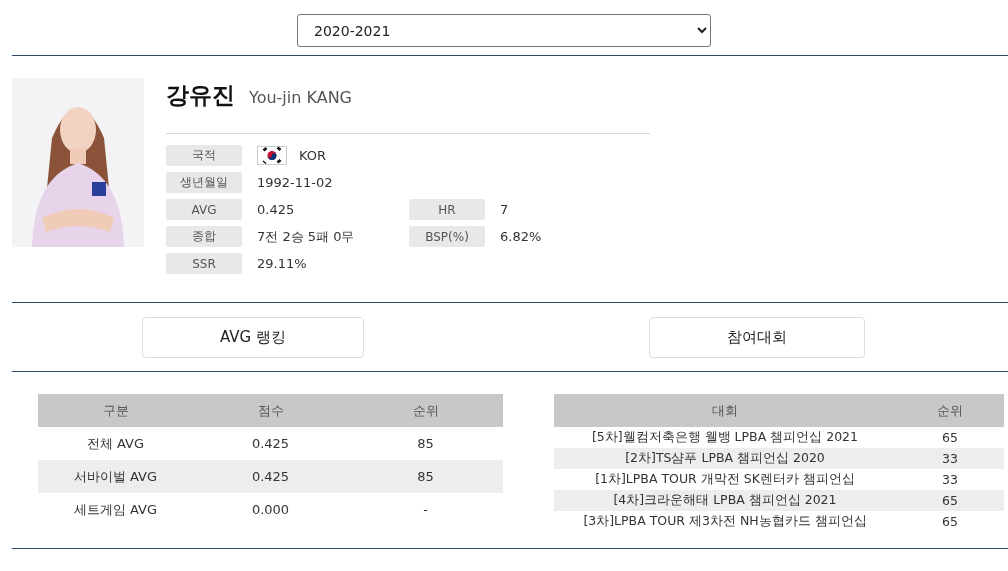 This screenshot has height=571, width=1008. What do you see at coordinates (204, 182) in the screenshot?
I see `field-label: 생년월일` at bounding box center [204, 182].